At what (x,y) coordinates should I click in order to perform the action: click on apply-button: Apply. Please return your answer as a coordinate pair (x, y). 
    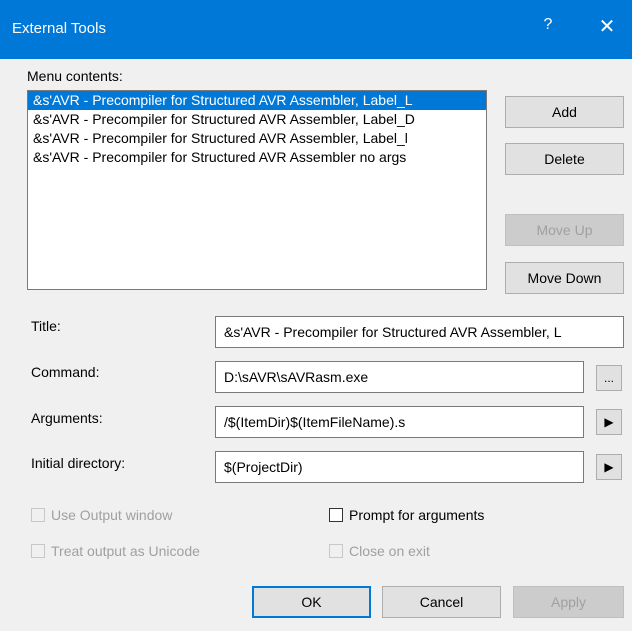
    Looking at the image, I should click on (568, 602).